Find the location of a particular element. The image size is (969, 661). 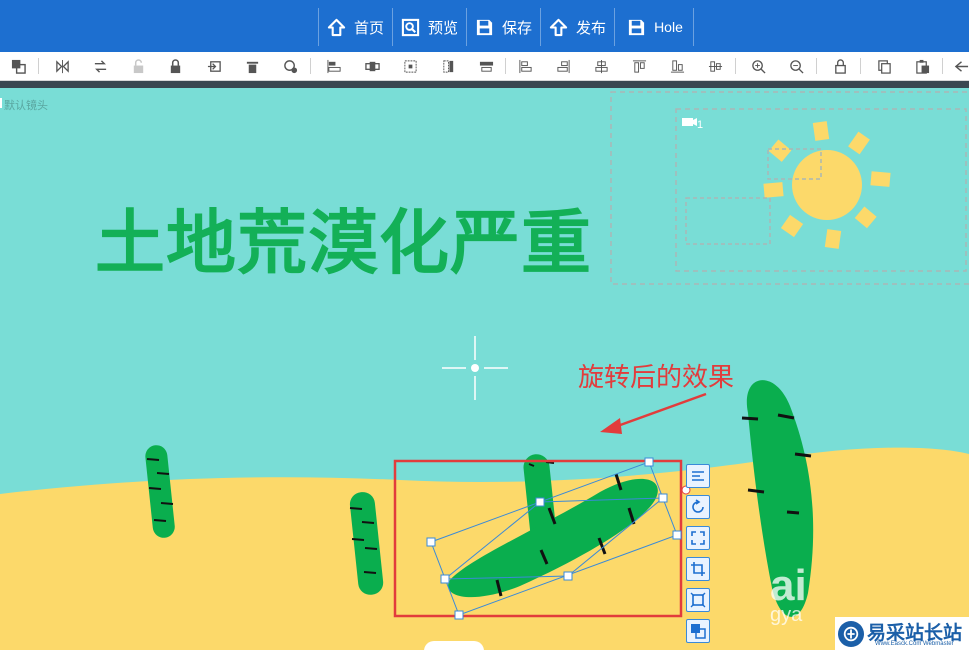

nav-publish-button: 发布 is located at coordinates (577, 27).